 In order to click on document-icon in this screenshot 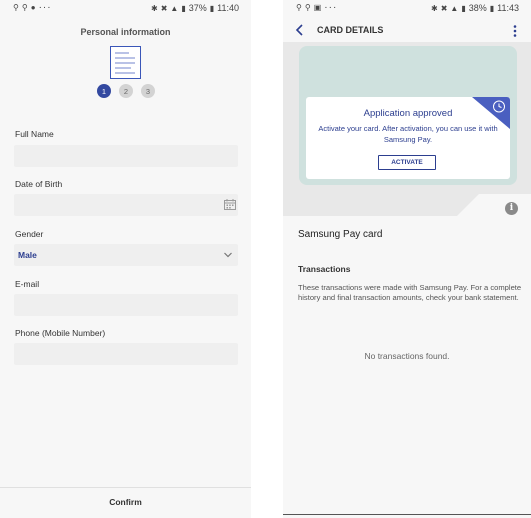, I will do `click(125, 62)`.